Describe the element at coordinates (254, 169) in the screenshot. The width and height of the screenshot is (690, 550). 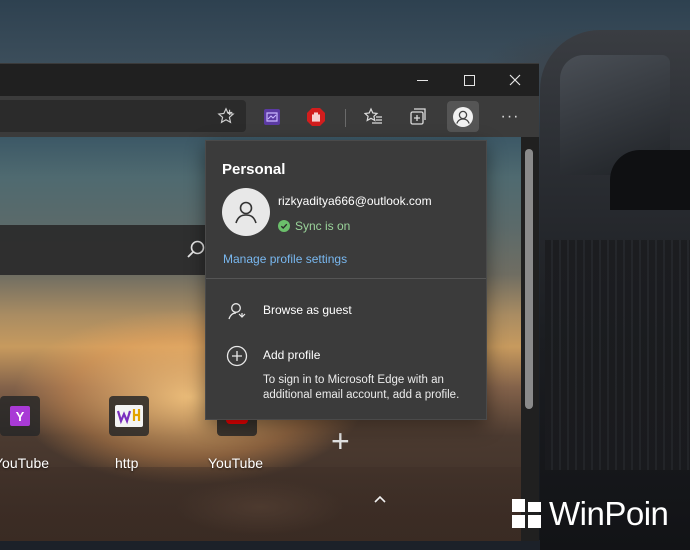
I see `profile-title: Personal` at that location.